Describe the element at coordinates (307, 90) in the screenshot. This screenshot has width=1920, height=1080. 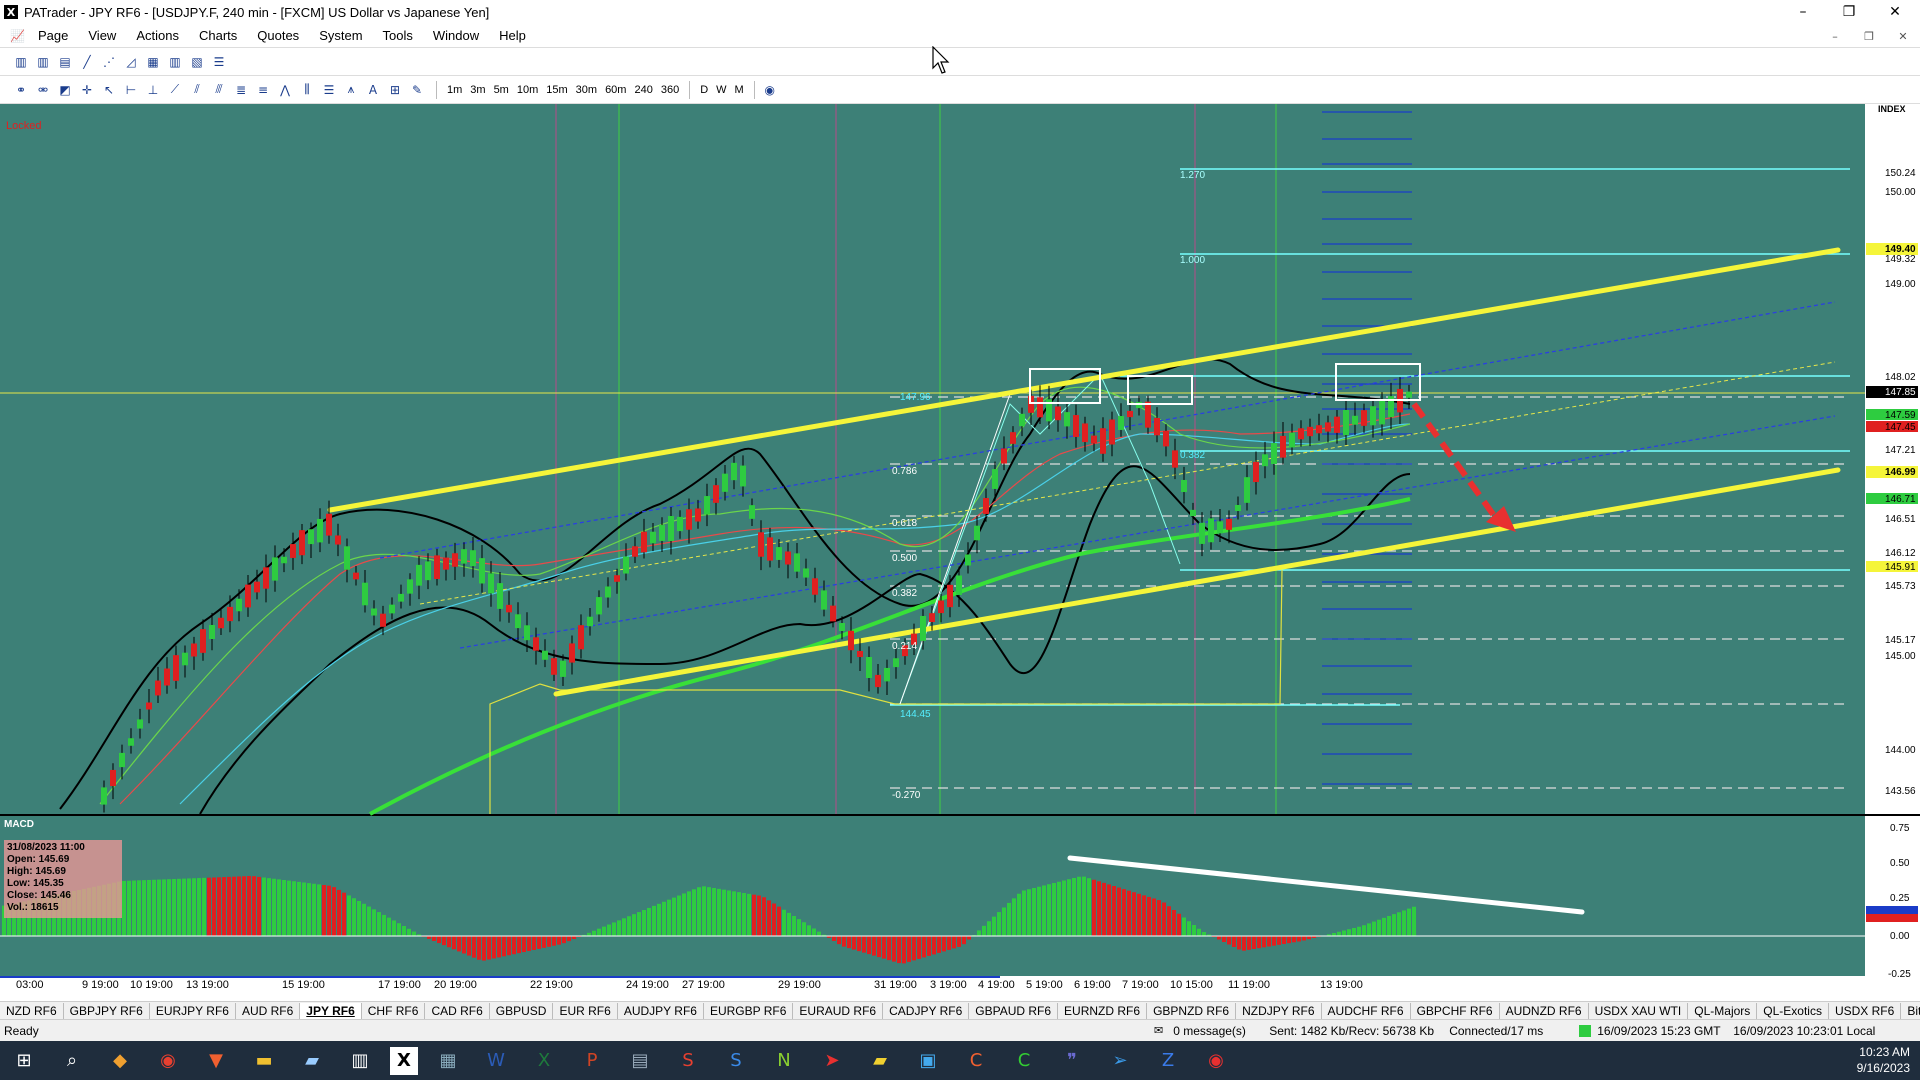
I see `cycle-lines-icon: ⫼` at that location.